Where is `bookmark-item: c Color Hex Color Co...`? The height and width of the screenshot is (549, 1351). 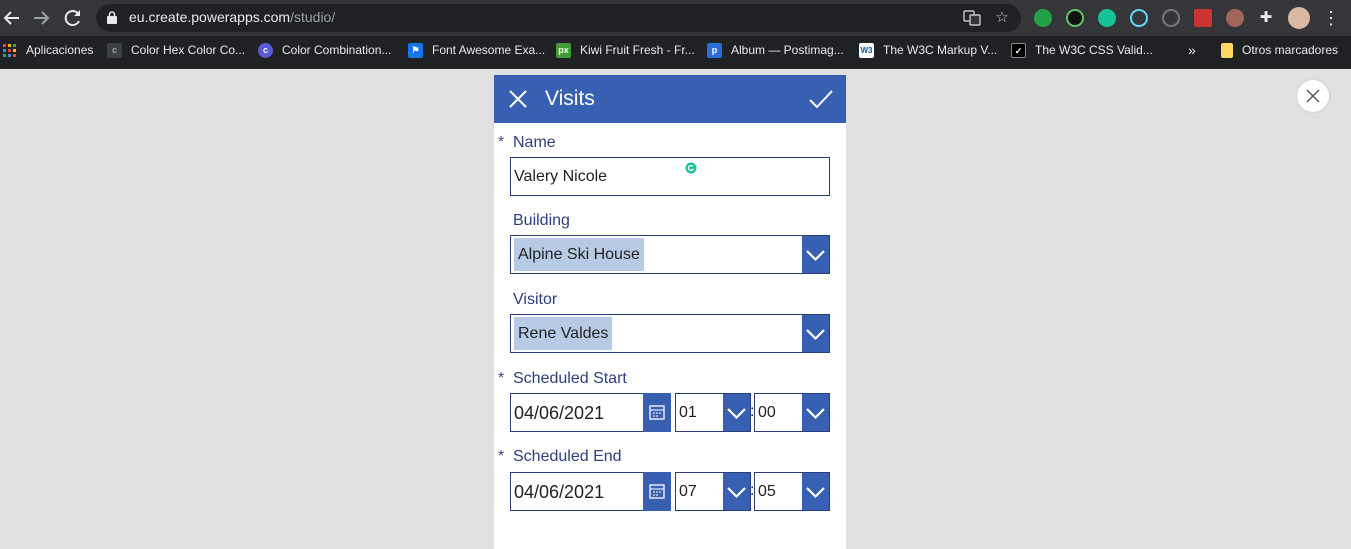 bookmark-item: c Color Hex Color Co... is located at coordinates (176, 50).